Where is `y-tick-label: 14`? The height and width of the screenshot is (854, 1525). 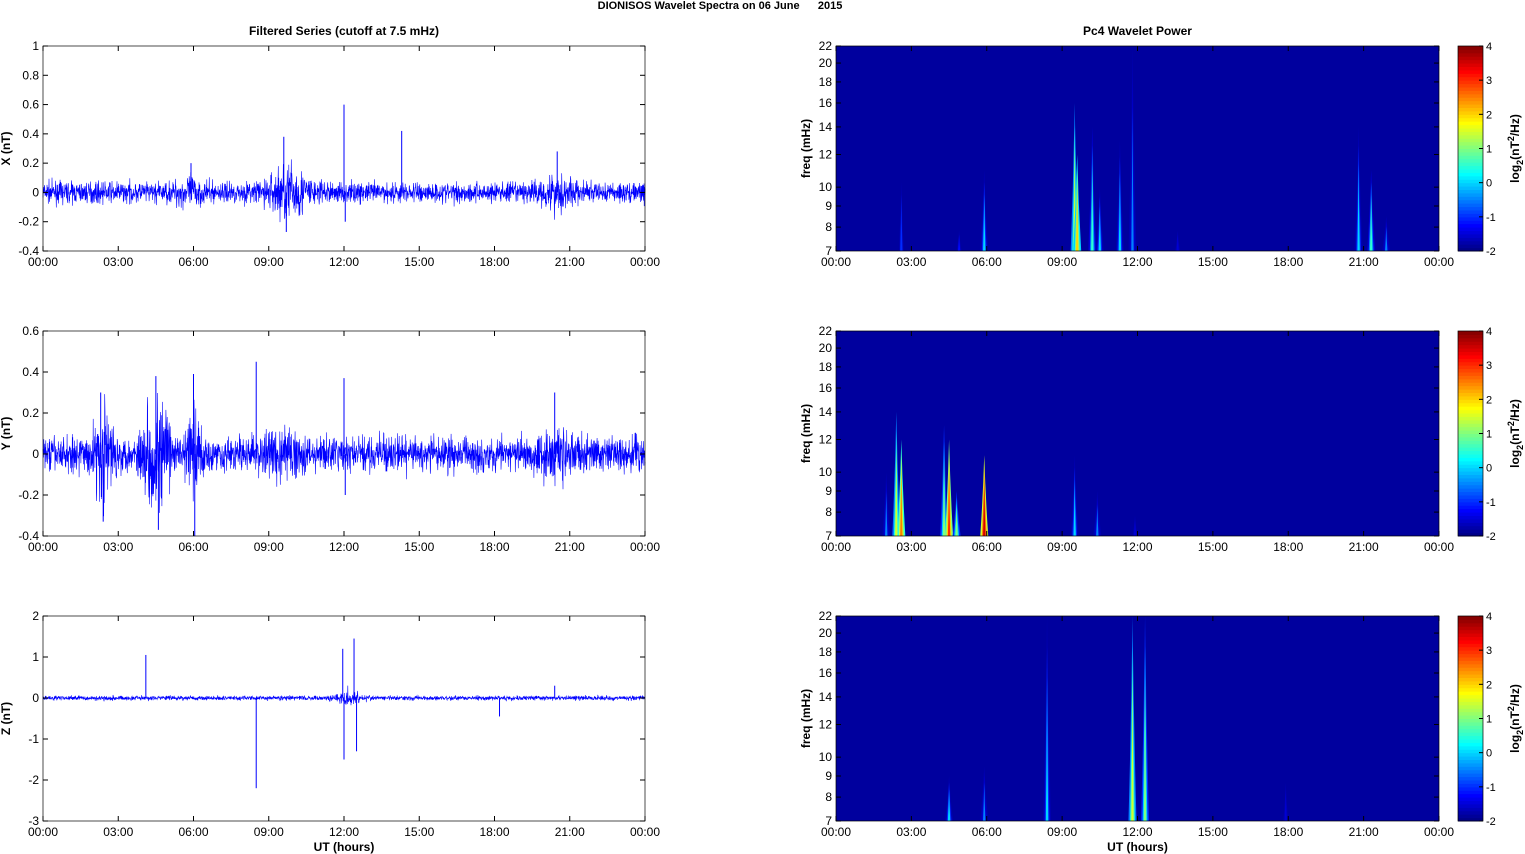 y-tick-label: 14 is located at coordinates (826, 697).